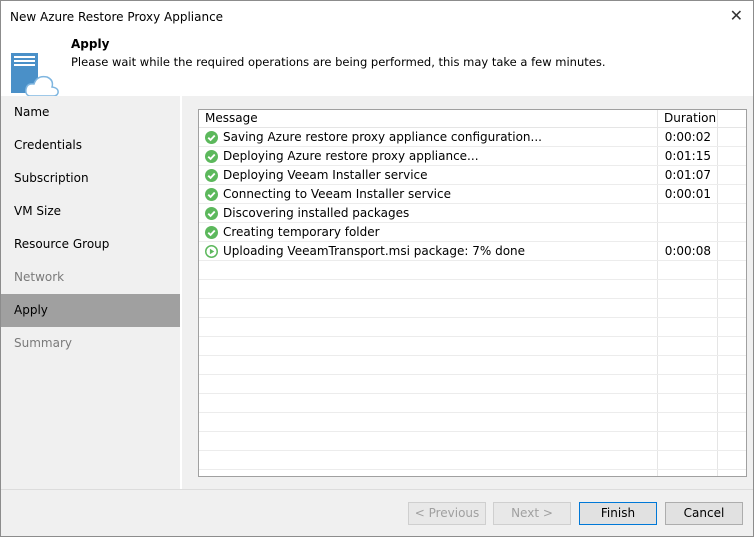 The width and height of the screenshot is (754, 537). Describe the element at coordinates (704, 513) in the screenshot. I see `cancel-button: Cancel` at that location.